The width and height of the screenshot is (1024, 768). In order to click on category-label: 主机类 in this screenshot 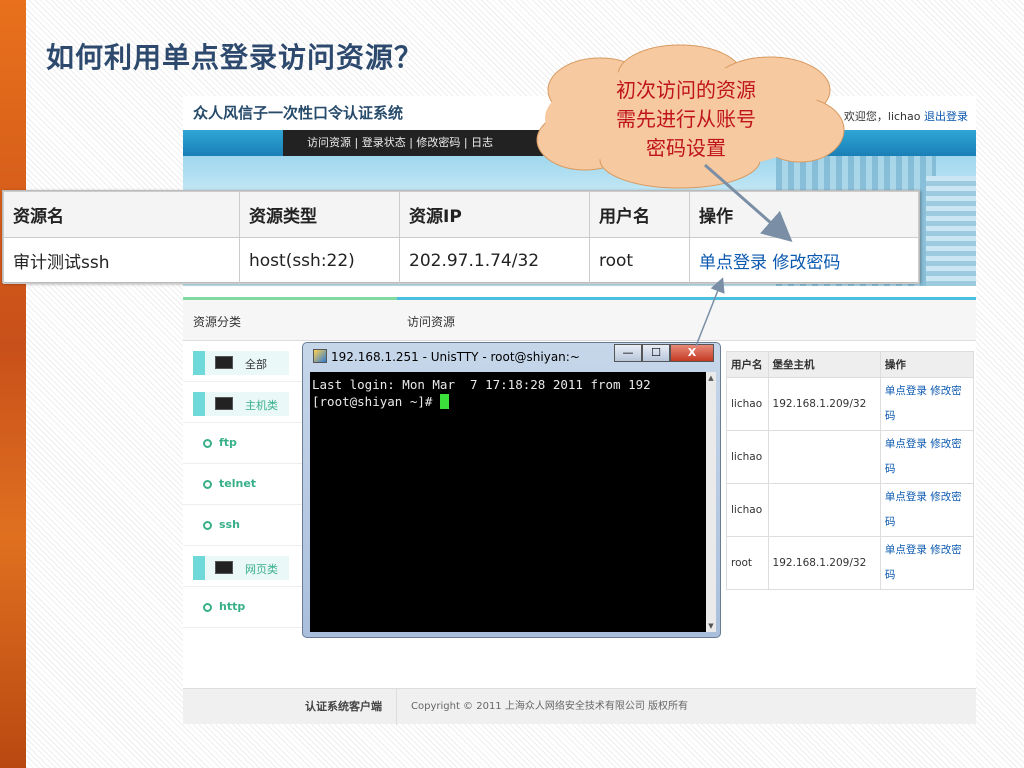, I will do `click(261, 405)`.